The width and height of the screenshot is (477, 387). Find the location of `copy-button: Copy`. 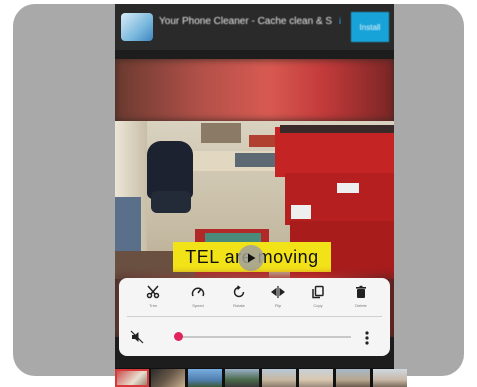

copy-button: Copy is located at coordinates (318, 299).